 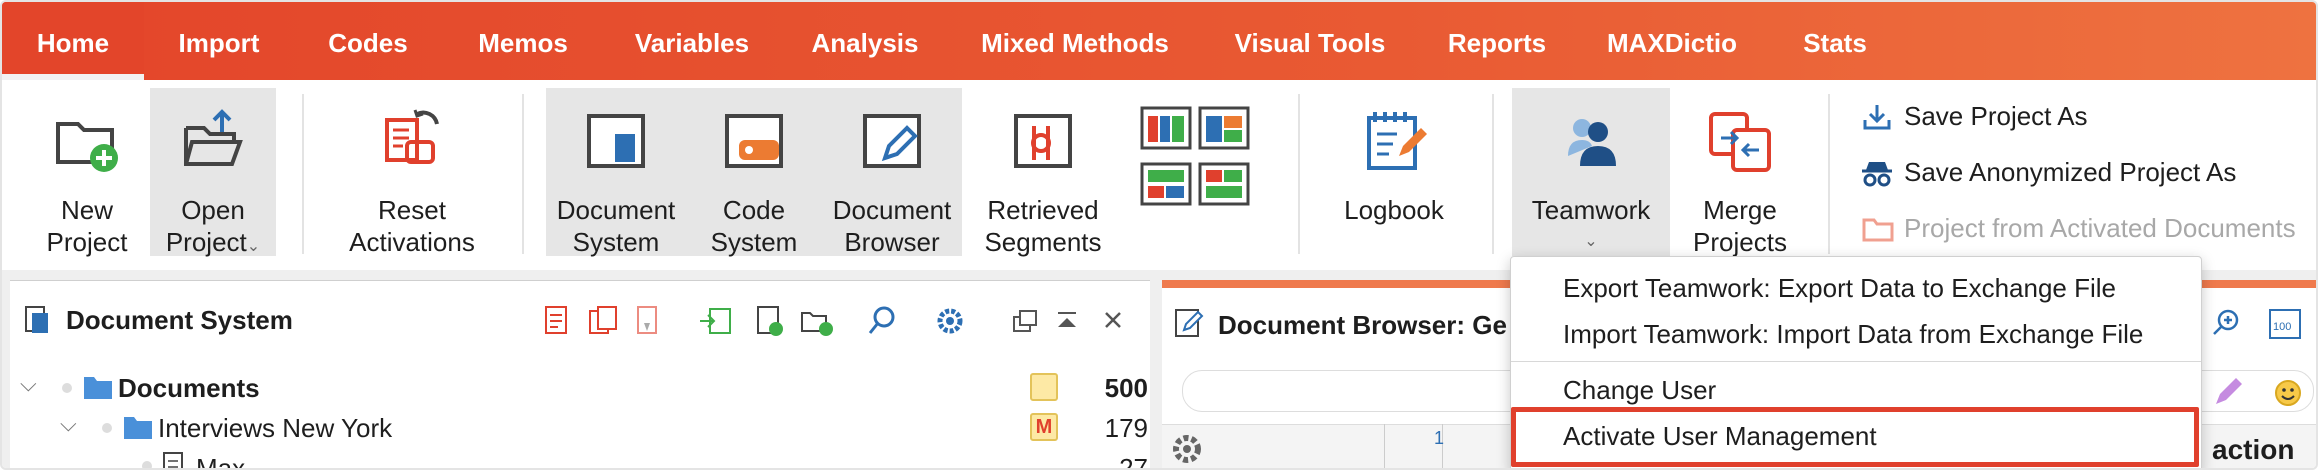 I want to click on layout-1-icon, so click(x=1166, y=128).